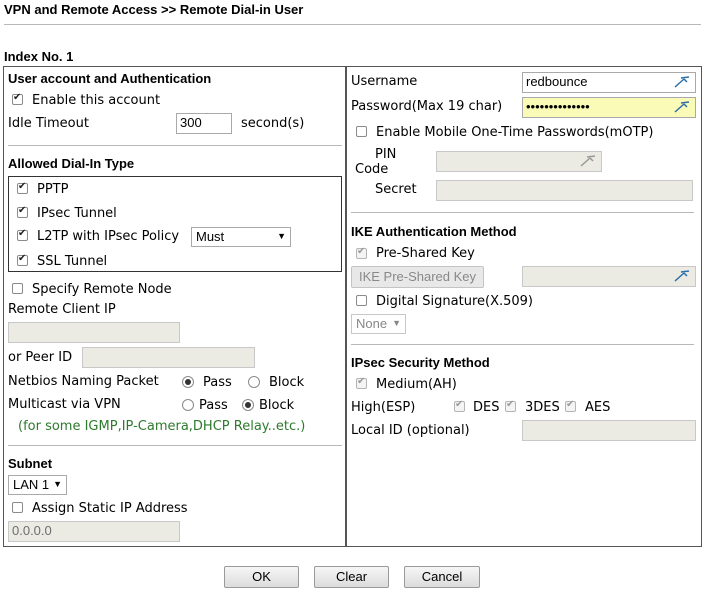 The width and height of the screenshot is (705, 604). I want to click on specify-remote-node-label: Specify Remote Node, so click(102, 289).